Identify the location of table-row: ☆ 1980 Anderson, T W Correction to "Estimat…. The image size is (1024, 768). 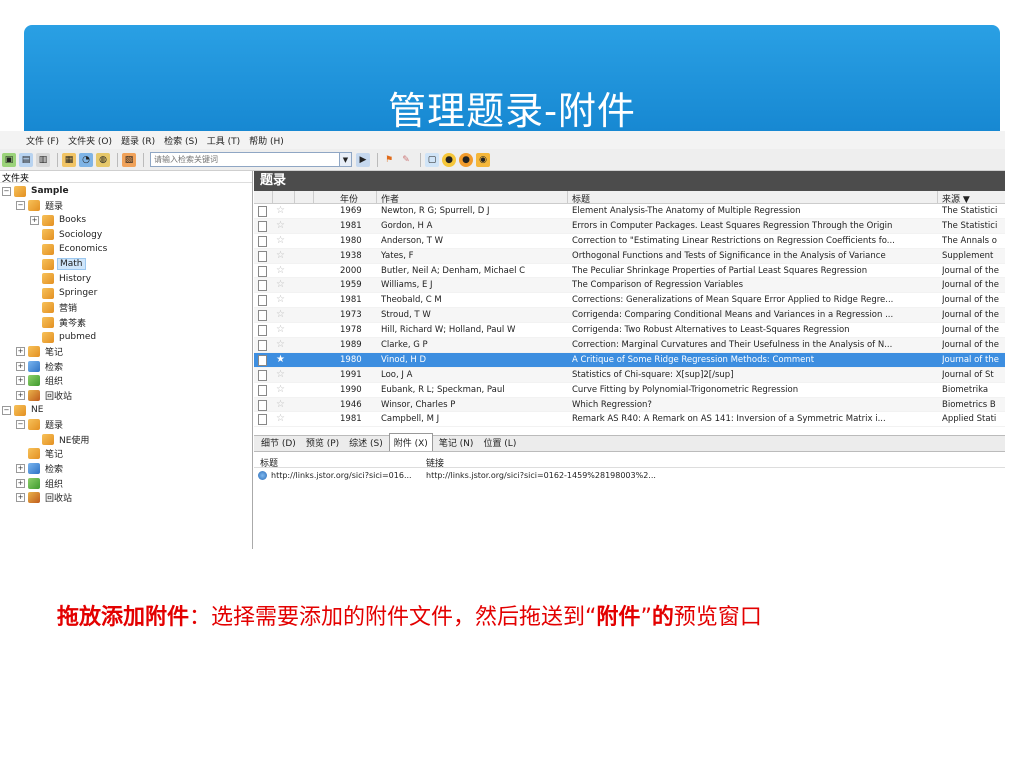
(629, 241).